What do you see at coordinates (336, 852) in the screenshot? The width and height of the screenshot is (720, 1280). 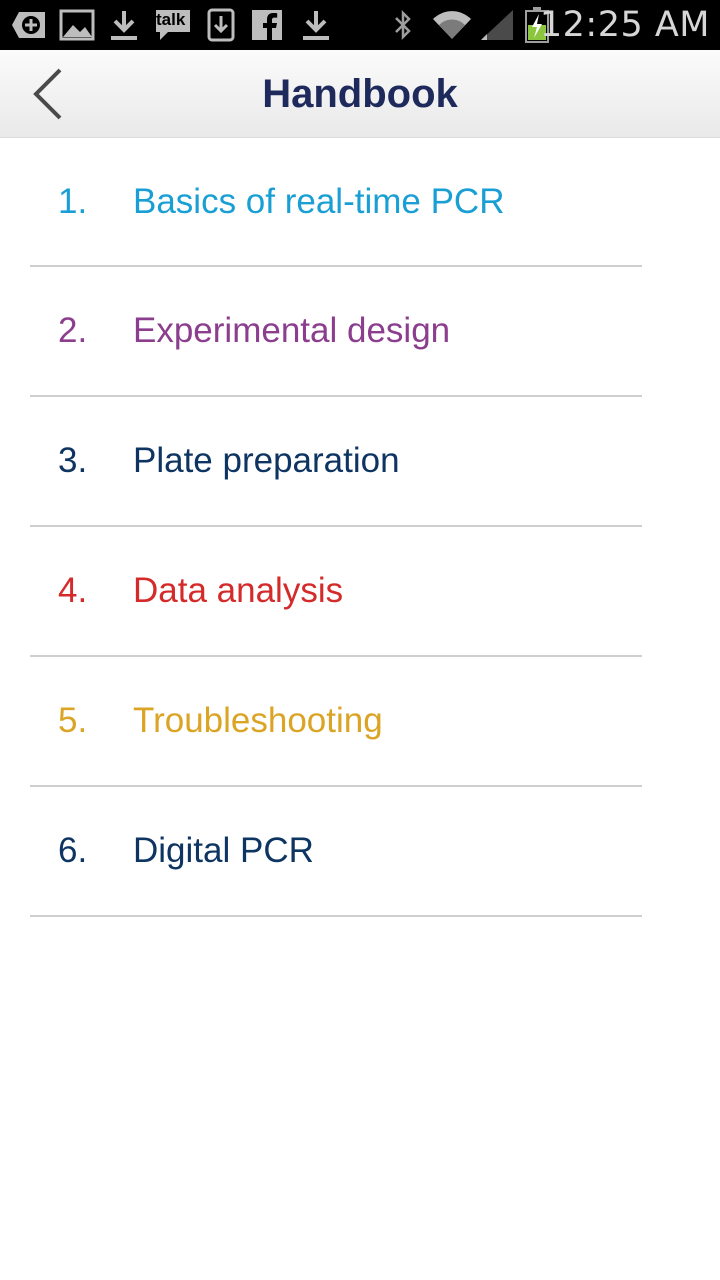 I see `chapter-item: 6. Digital PCR` at bounding box center [336, 852].